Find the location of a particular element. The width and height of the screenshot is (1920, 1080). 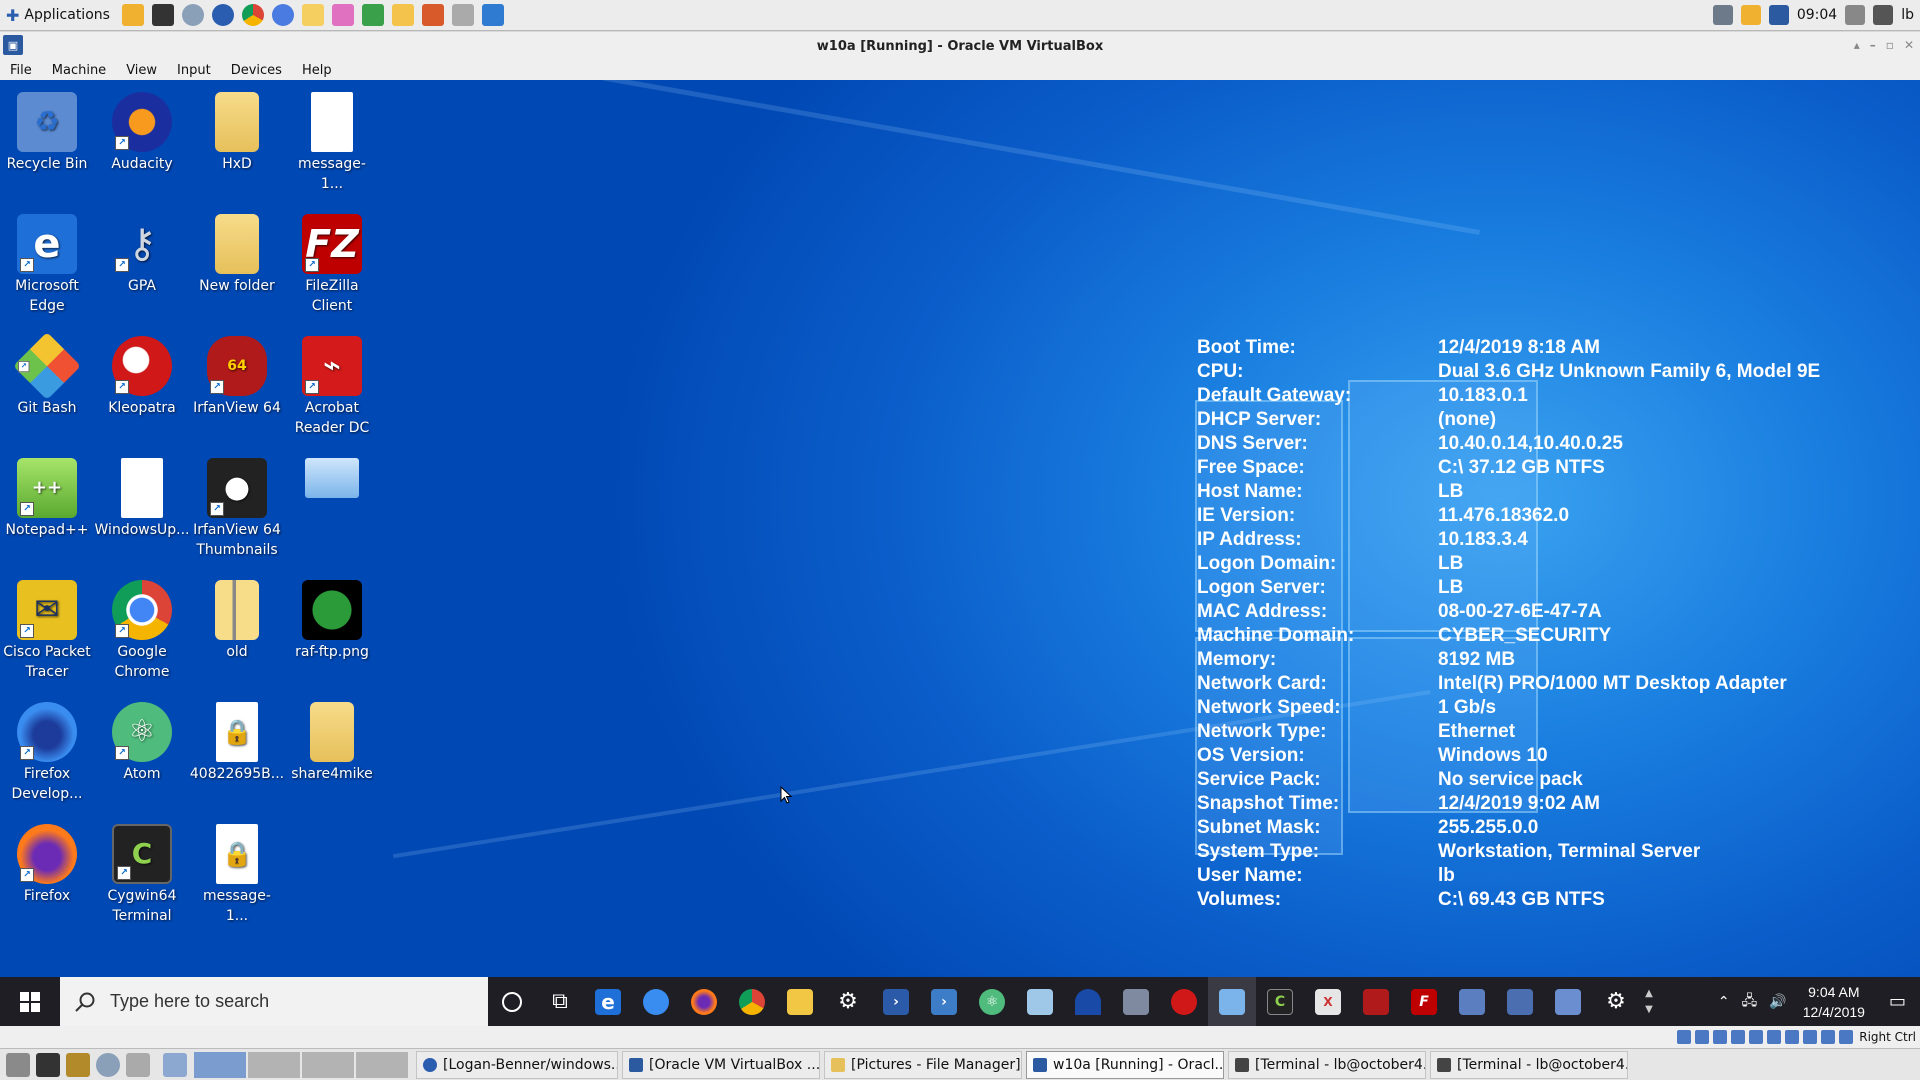

minimize-icon: – is located at coordinates (1873, 45).